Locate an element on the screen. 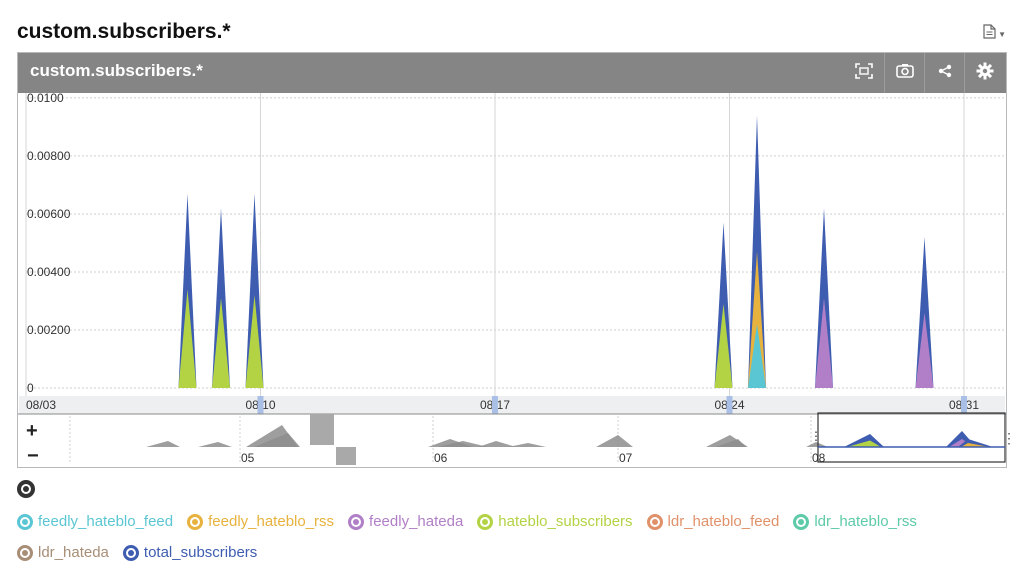  legend-row: ldr_hateda total_subscribers is located at coordinates (137, 552).